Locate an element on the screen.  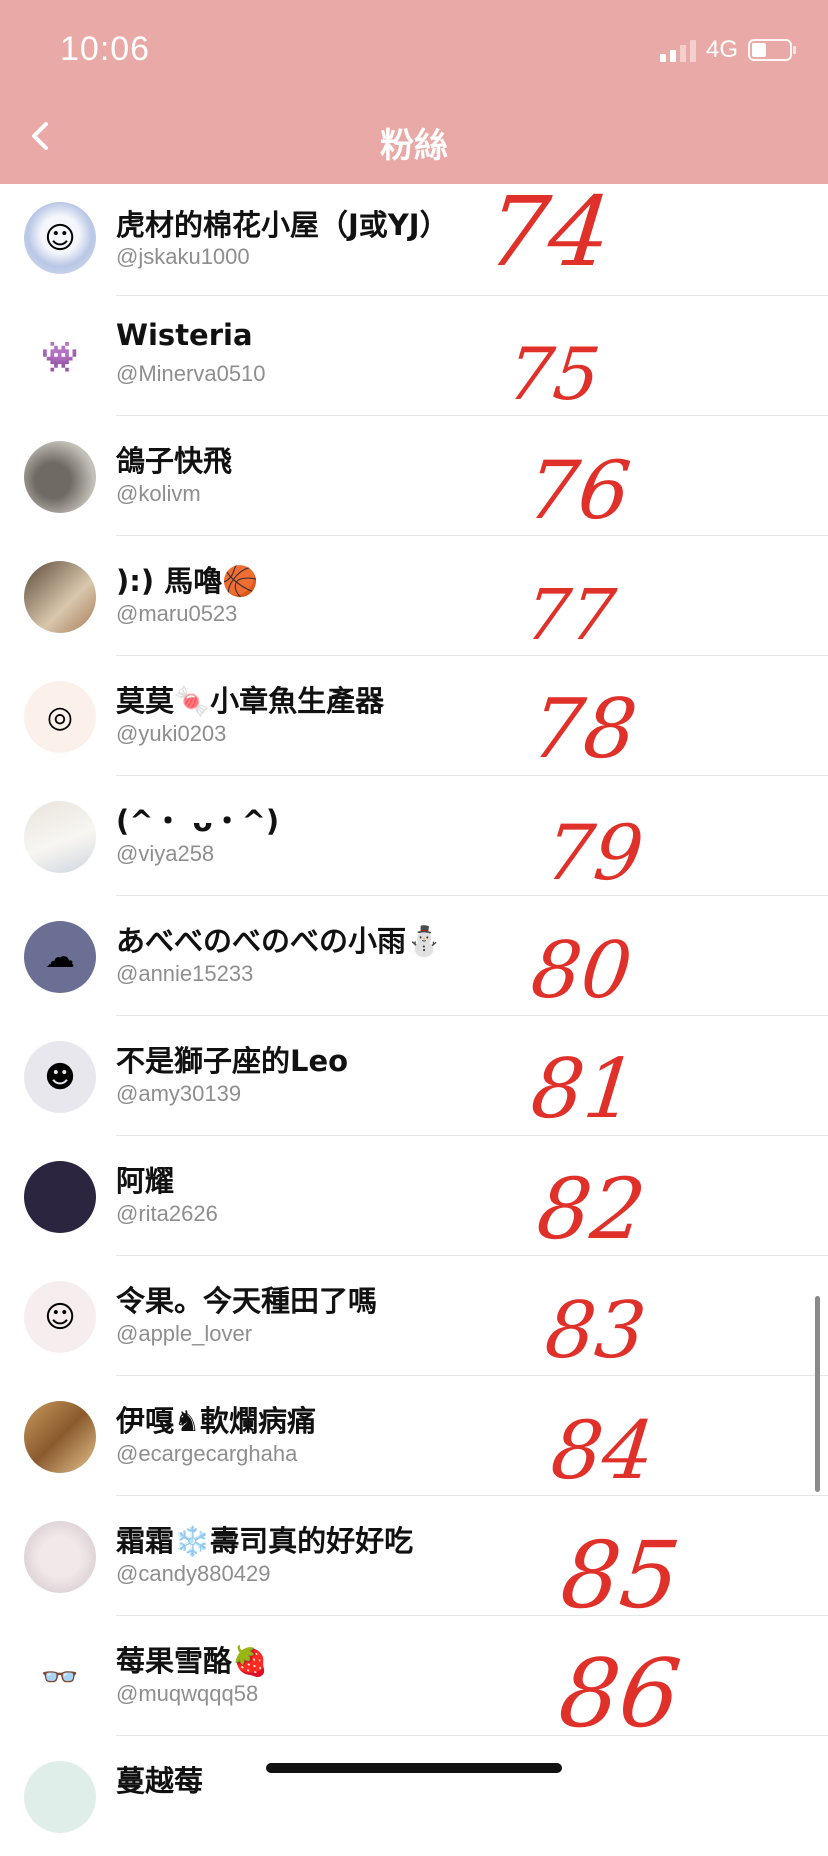
follower-handle: @muqwqqq58 is located at coordinates (187, 1693).